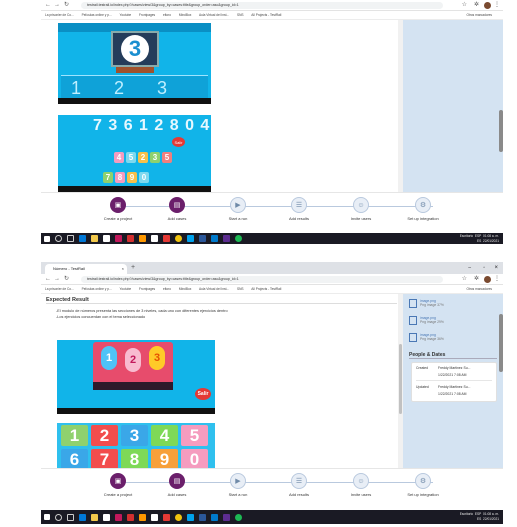  What do you see at coordinates (147, 289) in the screenshot?
I see `bookmark: Frontpages` at bounding box center [147, 289].